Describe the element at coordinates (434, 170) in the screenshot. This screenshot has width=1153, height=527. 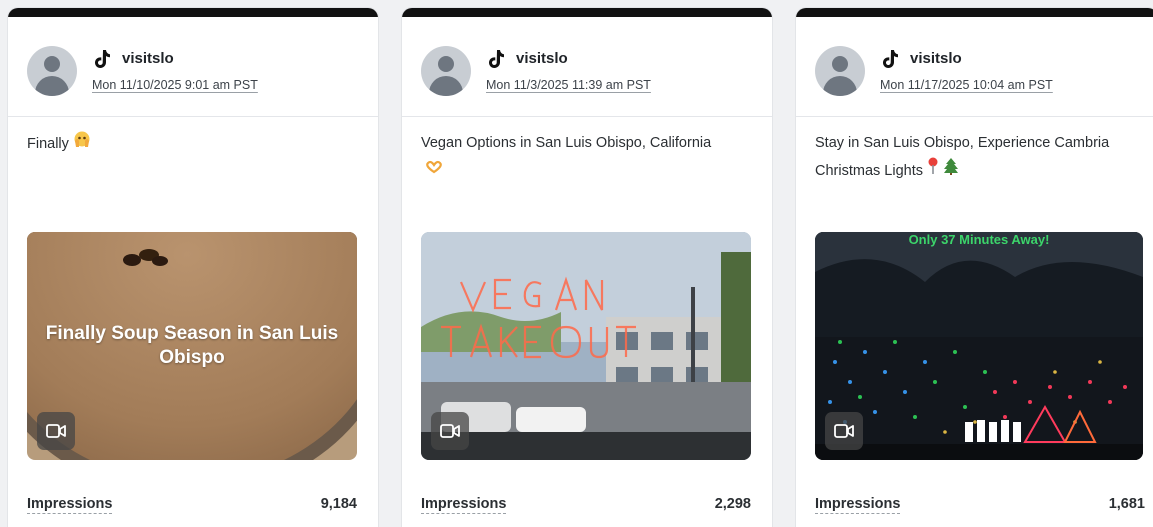
I see `heart-hands-icon` at that location.